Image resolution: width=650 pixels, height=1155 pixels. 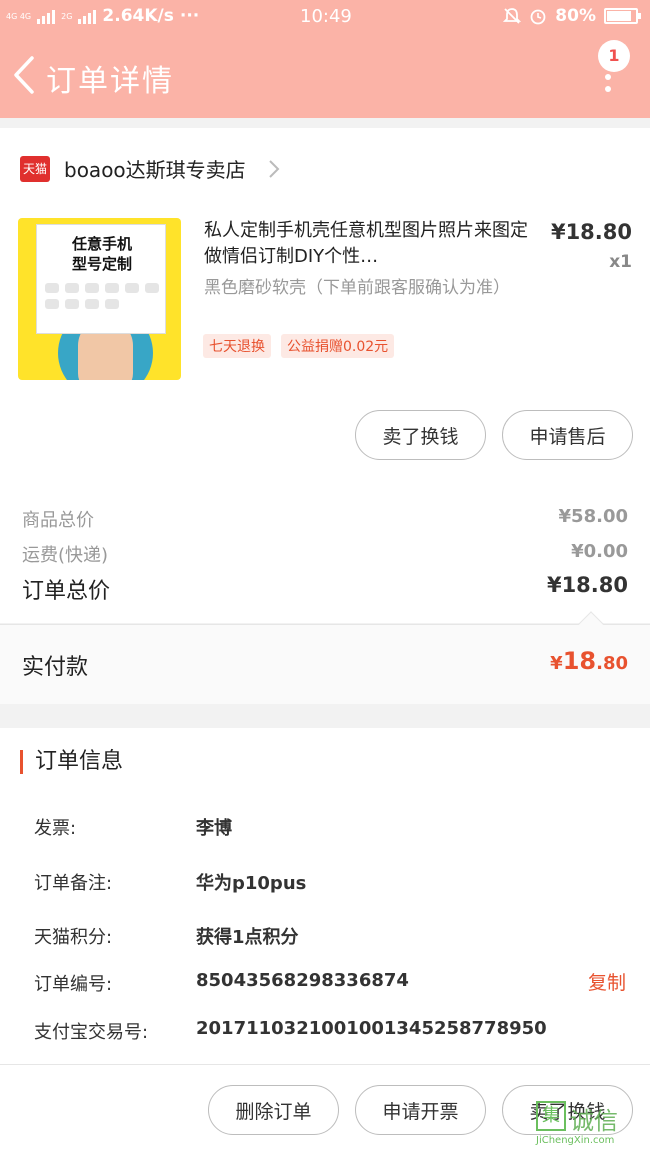 I want to click on tmall-logo-icon: 天猫, so click(x=35, y=168).